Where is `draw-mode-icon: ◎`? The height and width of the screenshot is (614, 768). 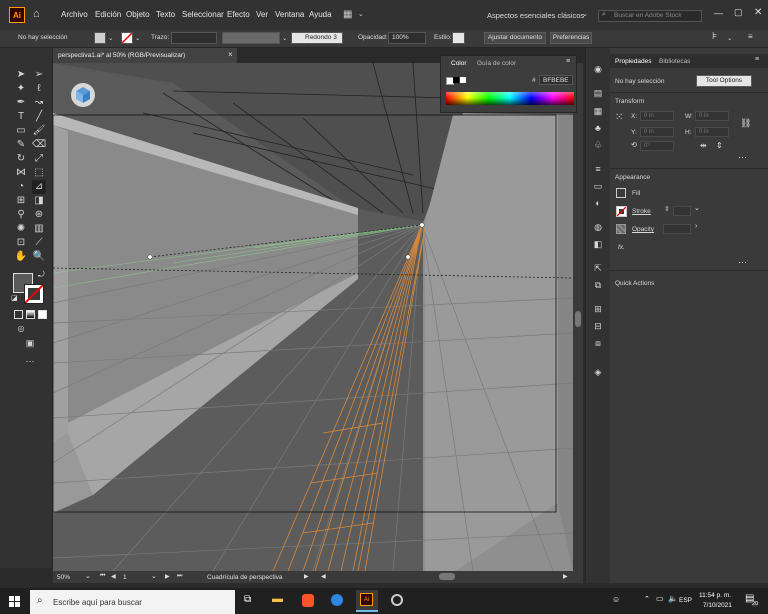 draw-mode-icon: ◎ is located at coordinates (21, 329).